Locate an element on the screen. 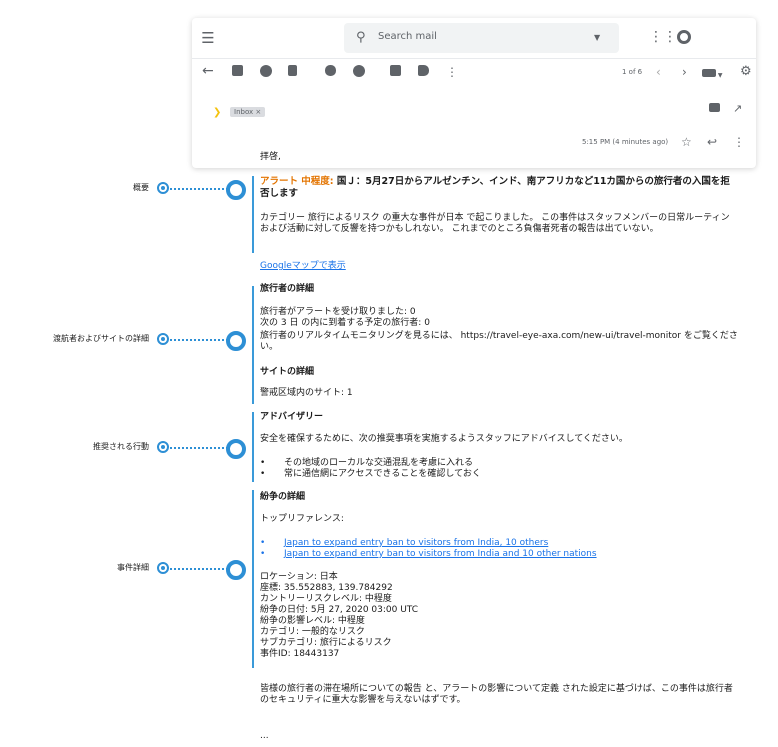  report-spam-icon is located at coordinates (266, 73).